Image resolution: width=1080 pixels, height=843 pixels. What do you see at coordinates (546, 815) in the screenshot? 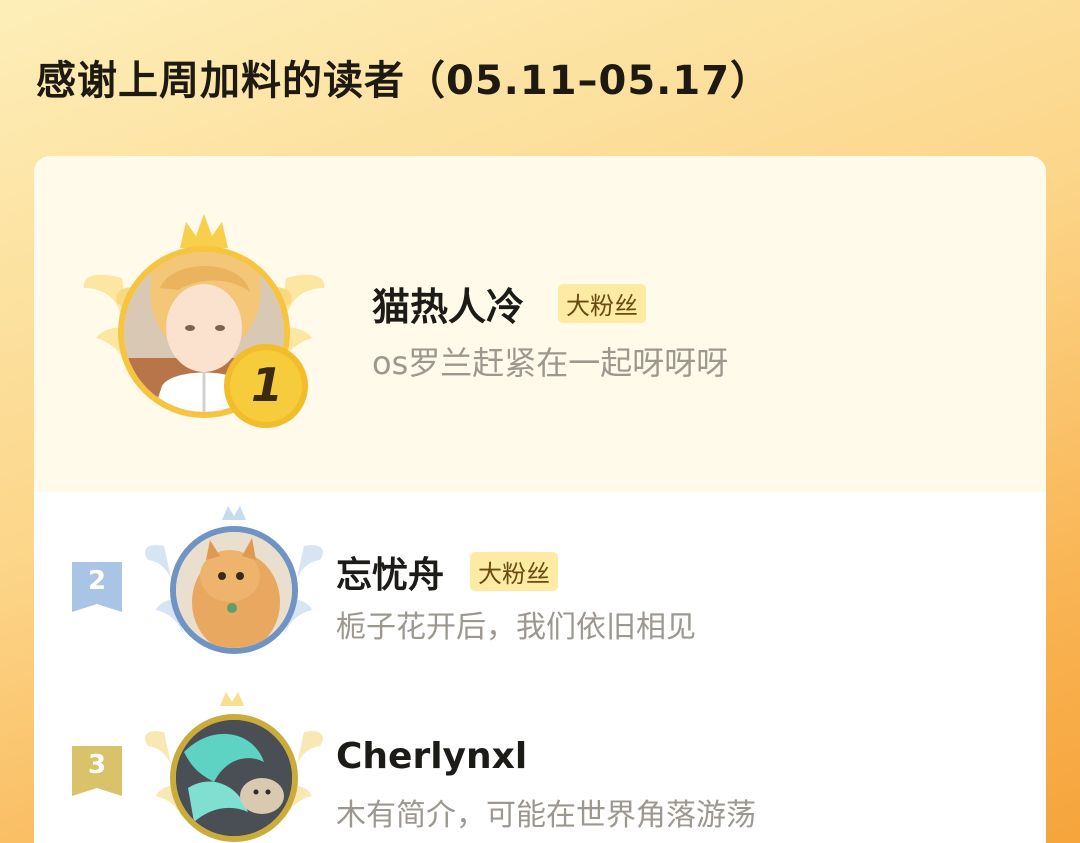
I see `reader-bio: 木有简介，可能在世界角落游荡` at bounding box center [546, 815].